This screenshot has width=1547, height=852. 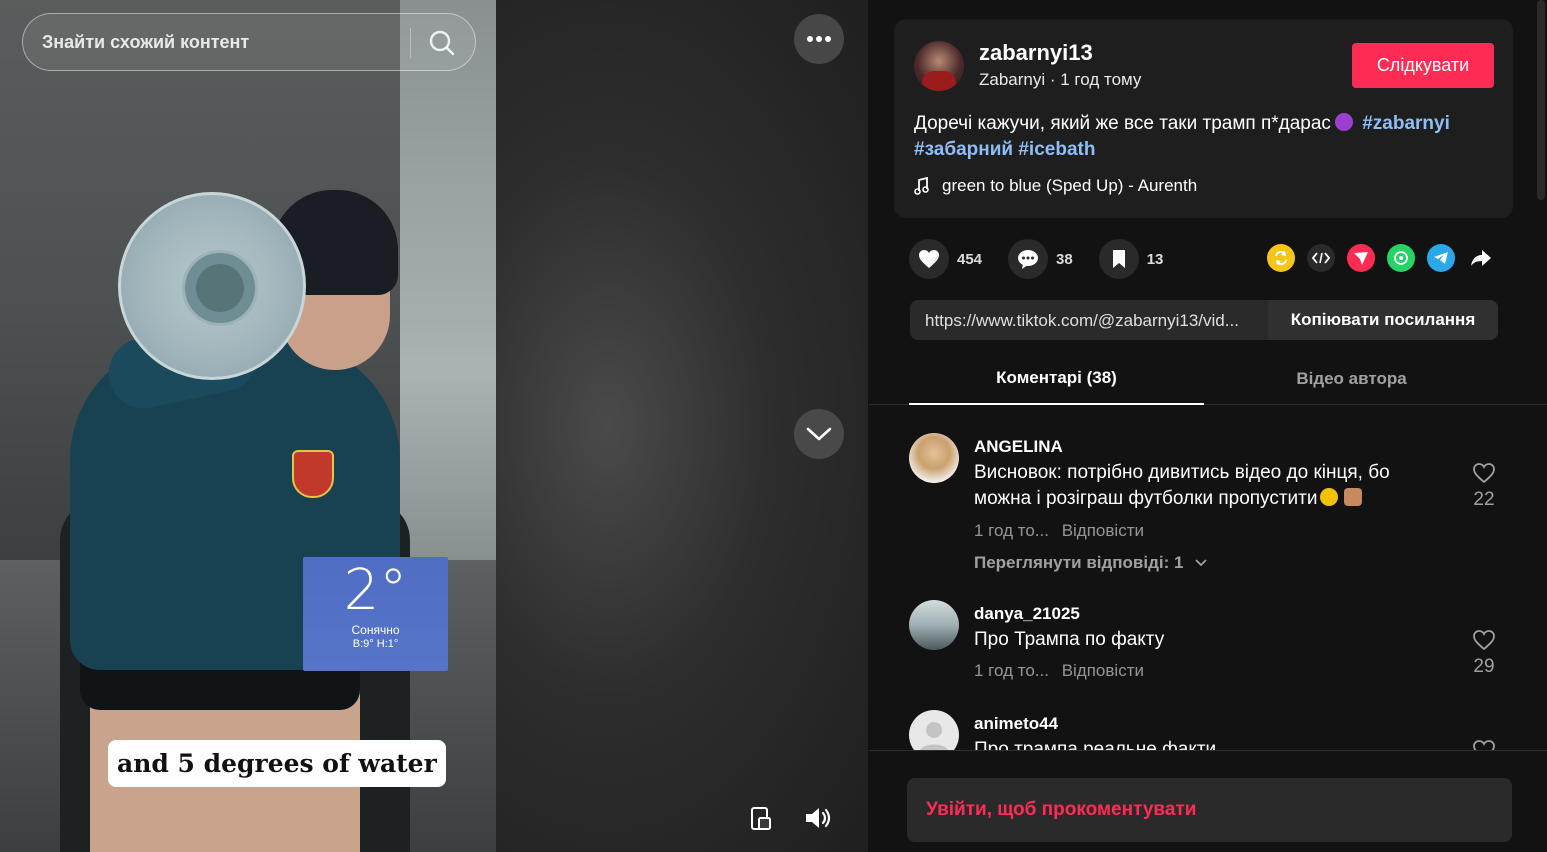 I want to click on music-link: green to blue (Sped Up) - Aurenth, so click(x=1055, y=186).